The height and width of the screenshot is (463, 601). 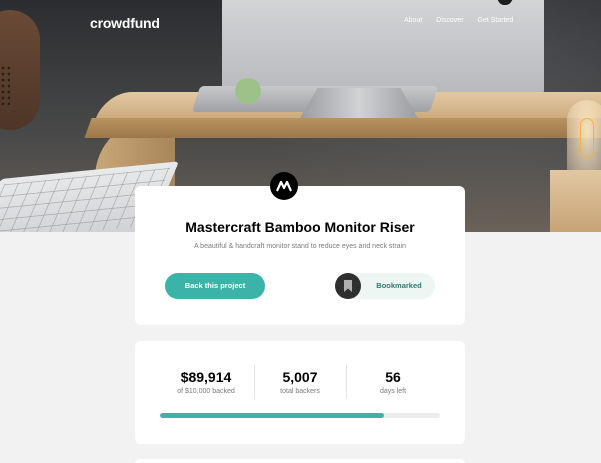 I want to click on bookmark-button: Bookmarked, so click(x=385, y=286).